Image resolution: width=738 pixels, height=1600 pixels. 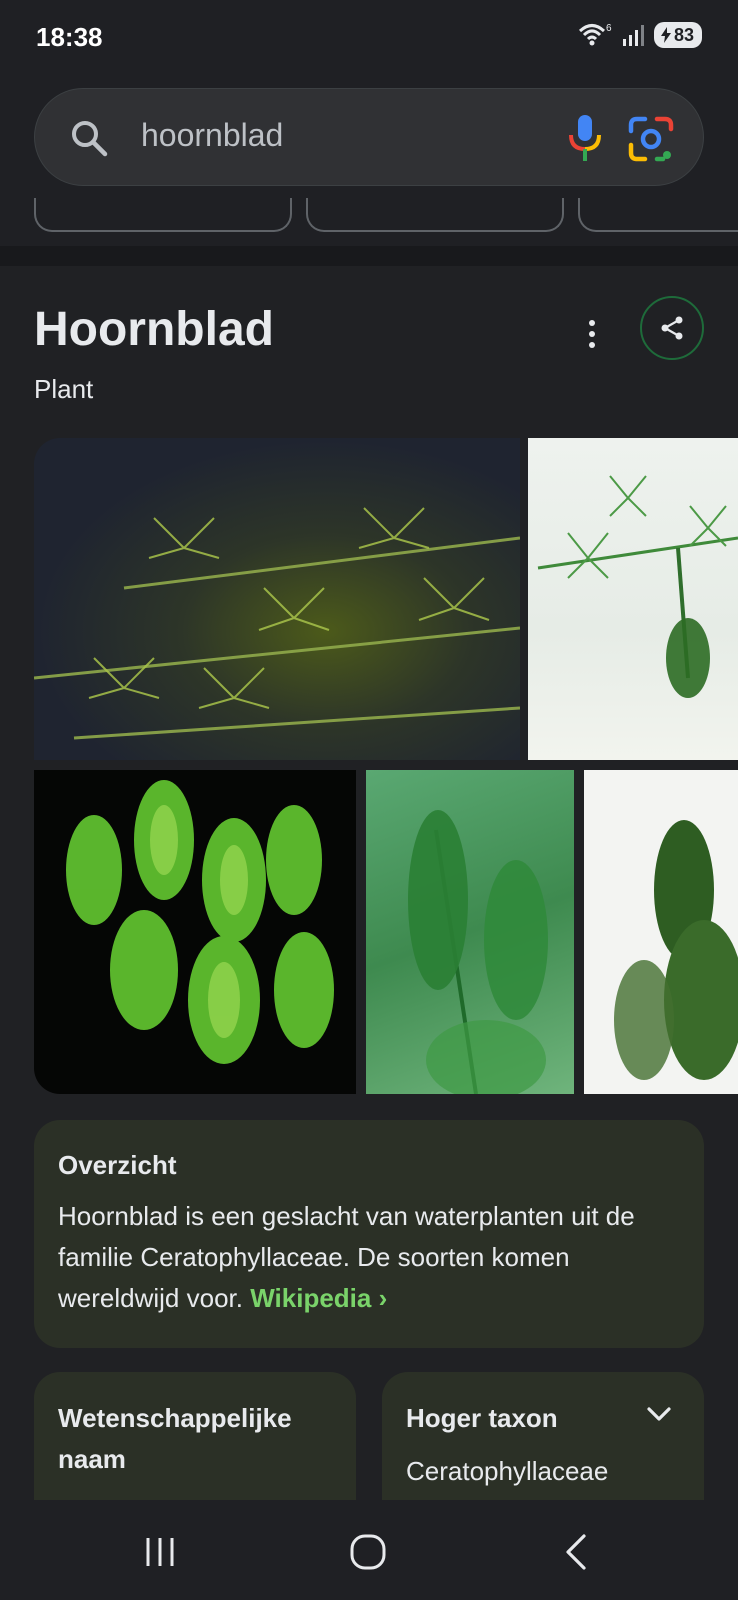 What do you see at coordinates (117, 1165) in the screenshot?
I see `overview-heading: Overzicht` at bounding box center [117, 1165].